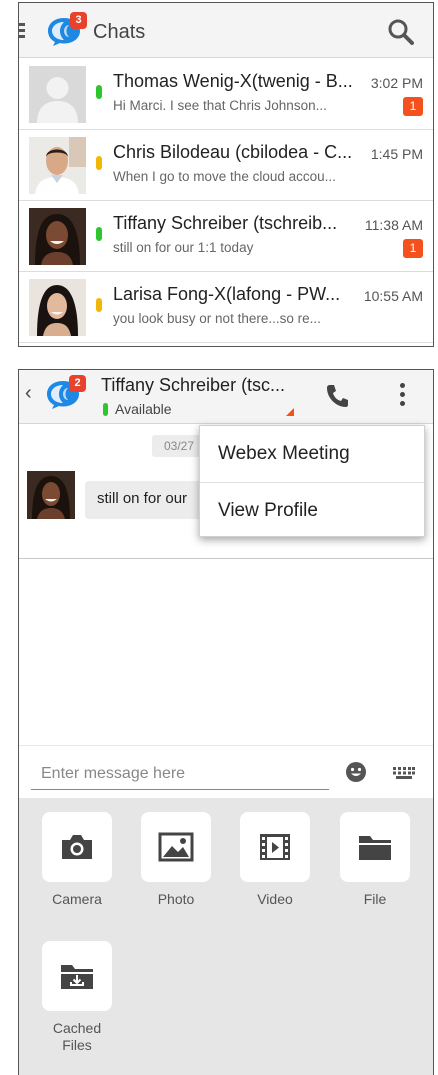  I want to click on attach-label: Photo, so click(176, 899).